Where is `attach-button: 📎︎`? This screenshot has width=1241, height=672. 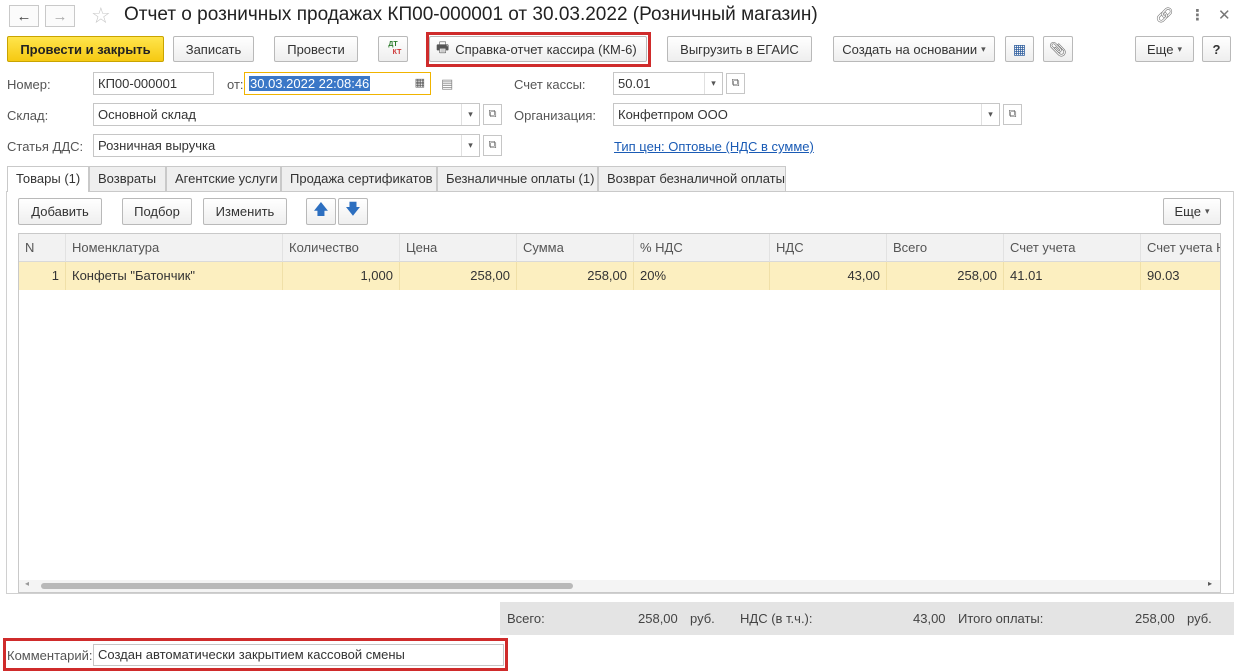 attach-button: 📎︎ is located at coordinates (1058, 49).